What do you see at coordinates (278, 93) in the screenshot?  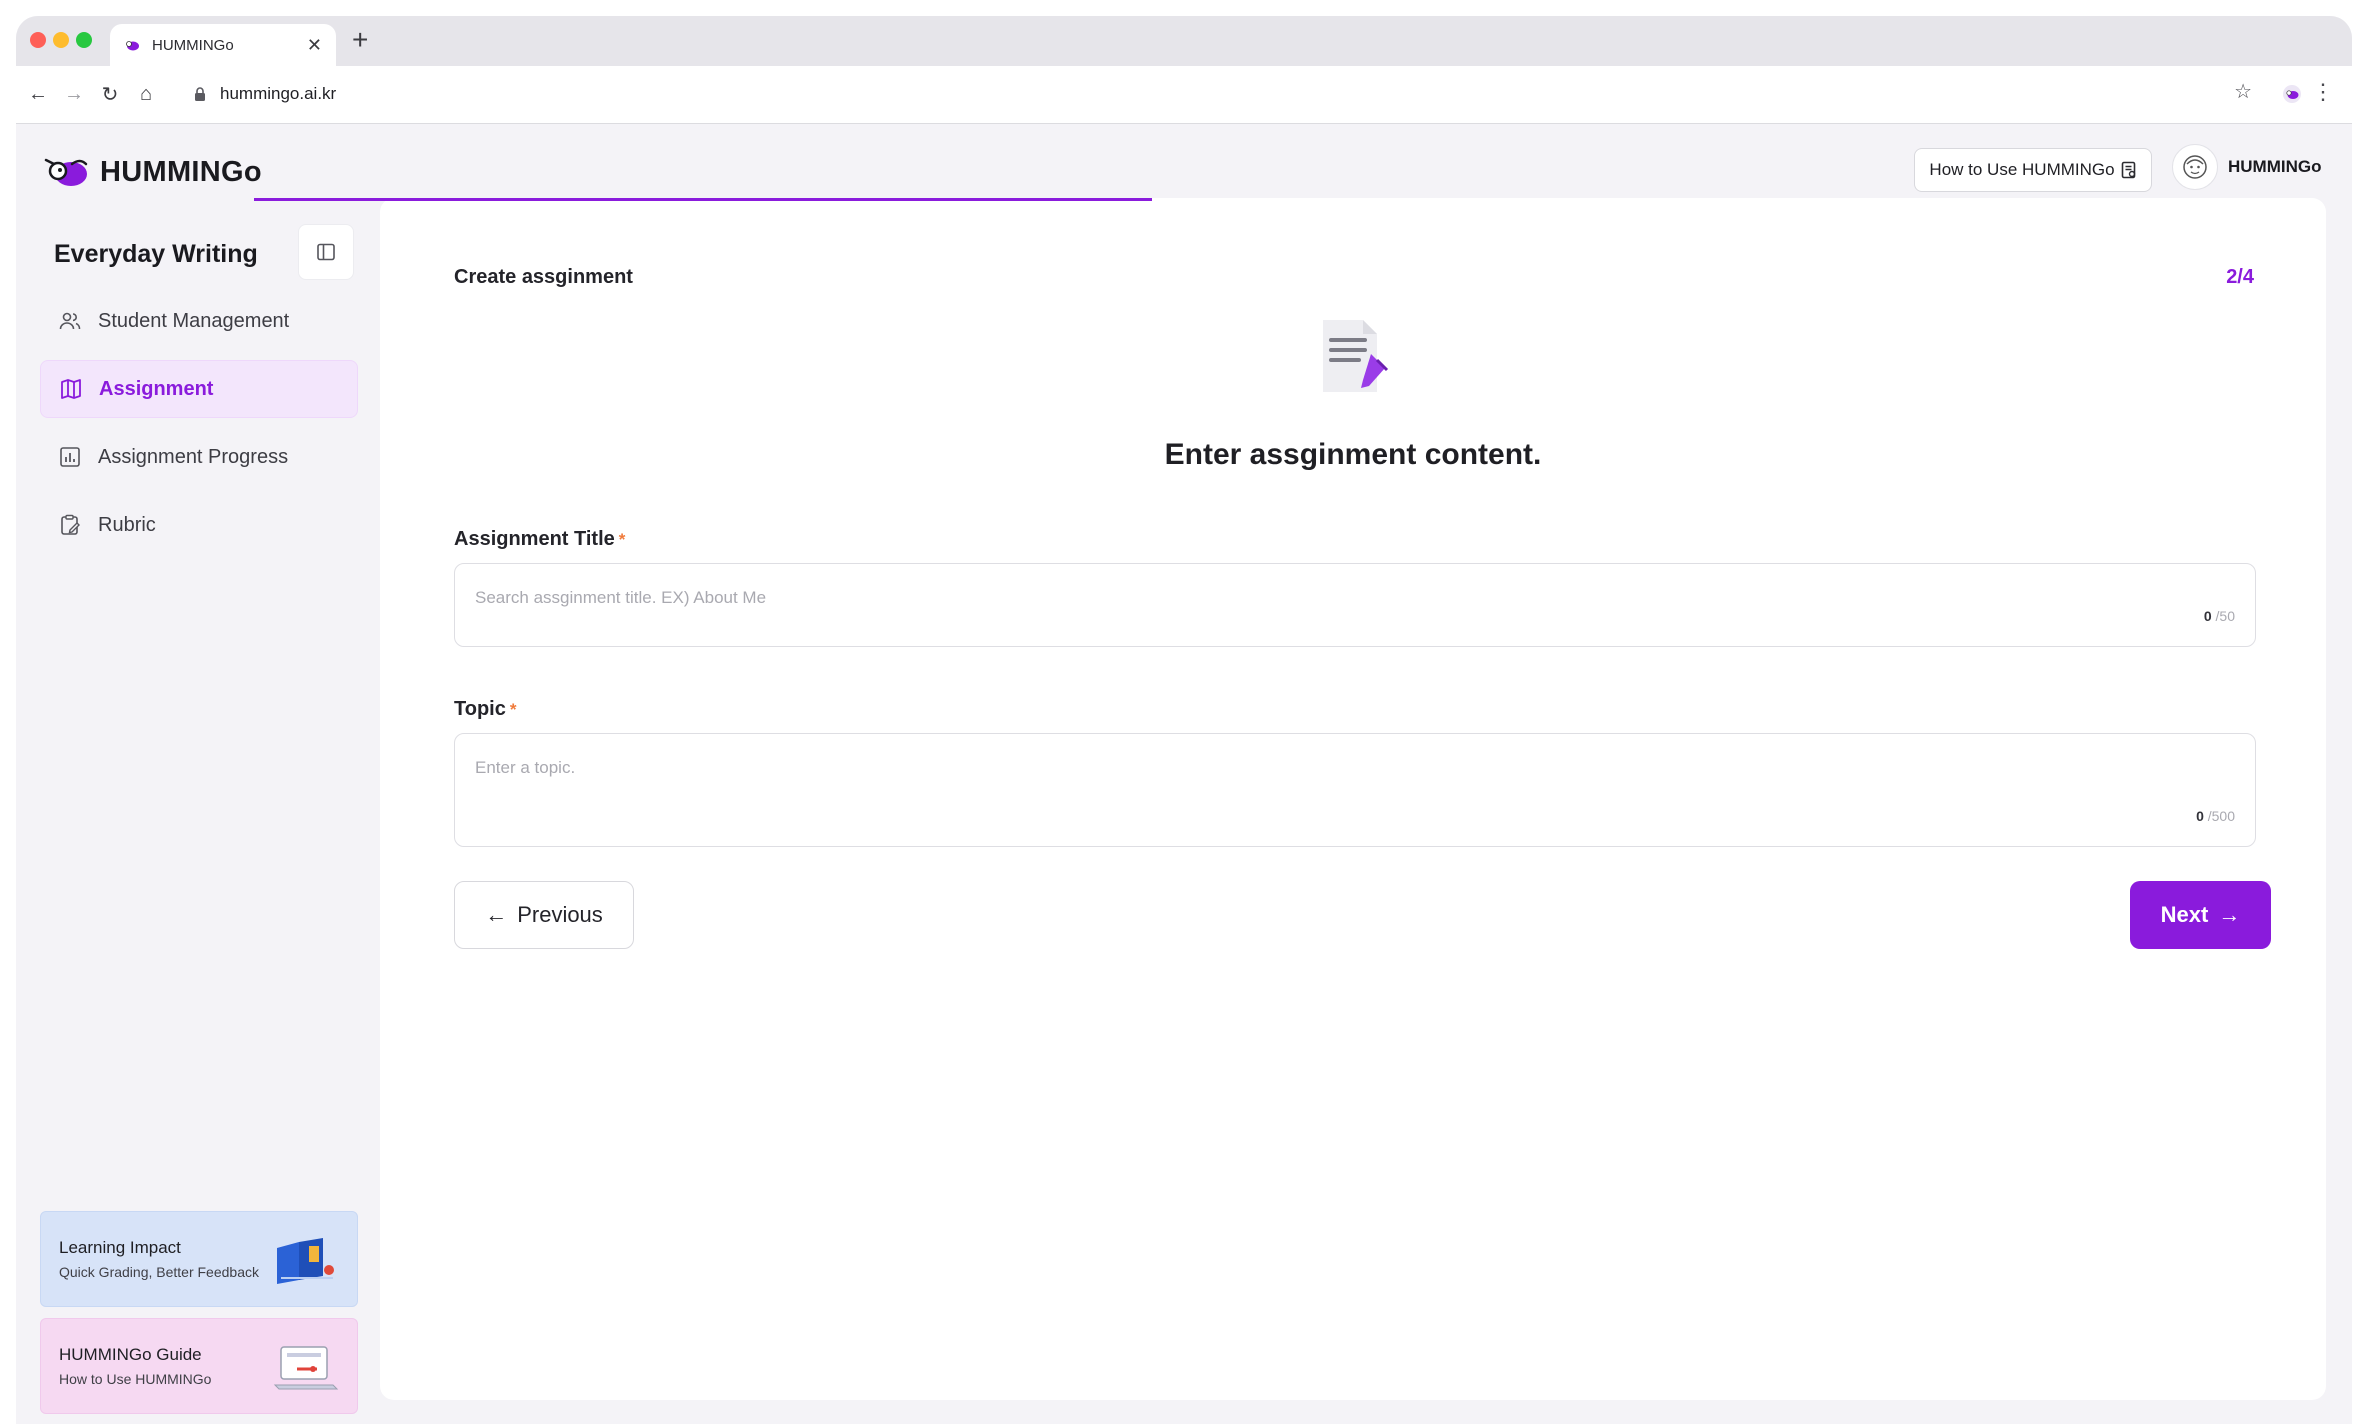 I see `url-text: hummingo.ai.kr` at bounding box center [278, 93].